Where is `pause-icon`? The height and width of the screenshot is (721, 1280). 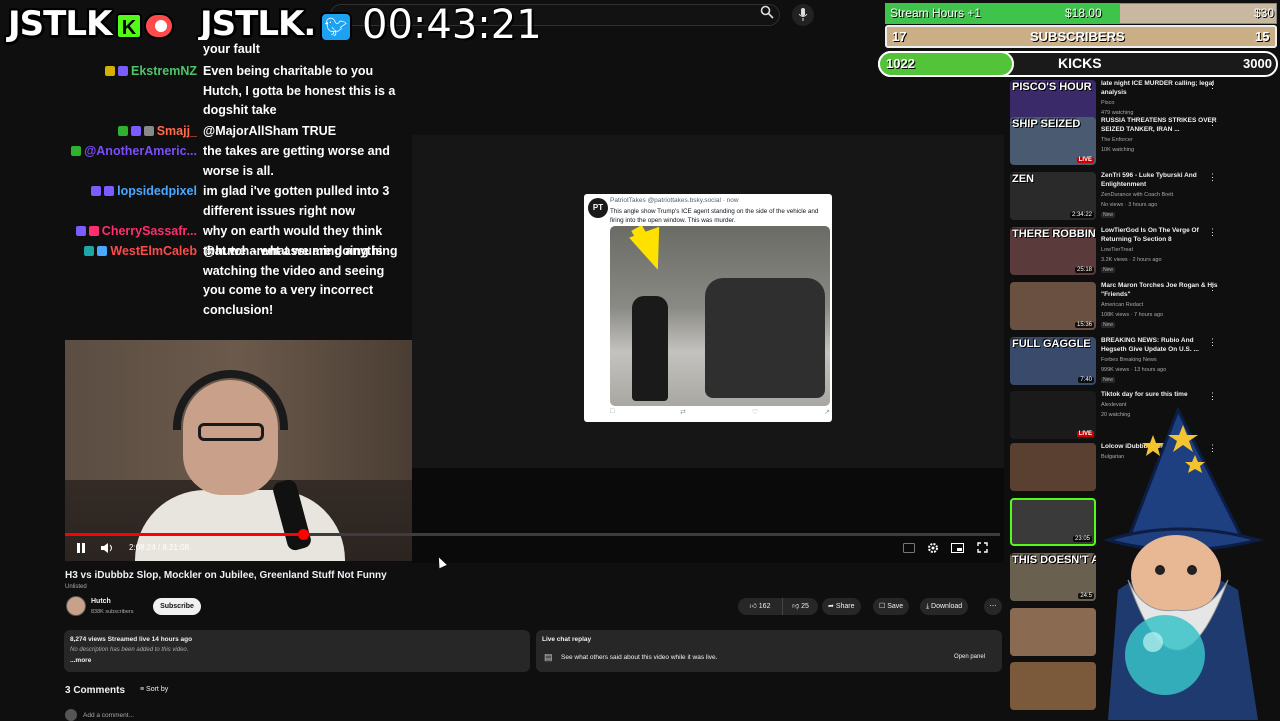
pause-icon is located at coordinates (81, 549).